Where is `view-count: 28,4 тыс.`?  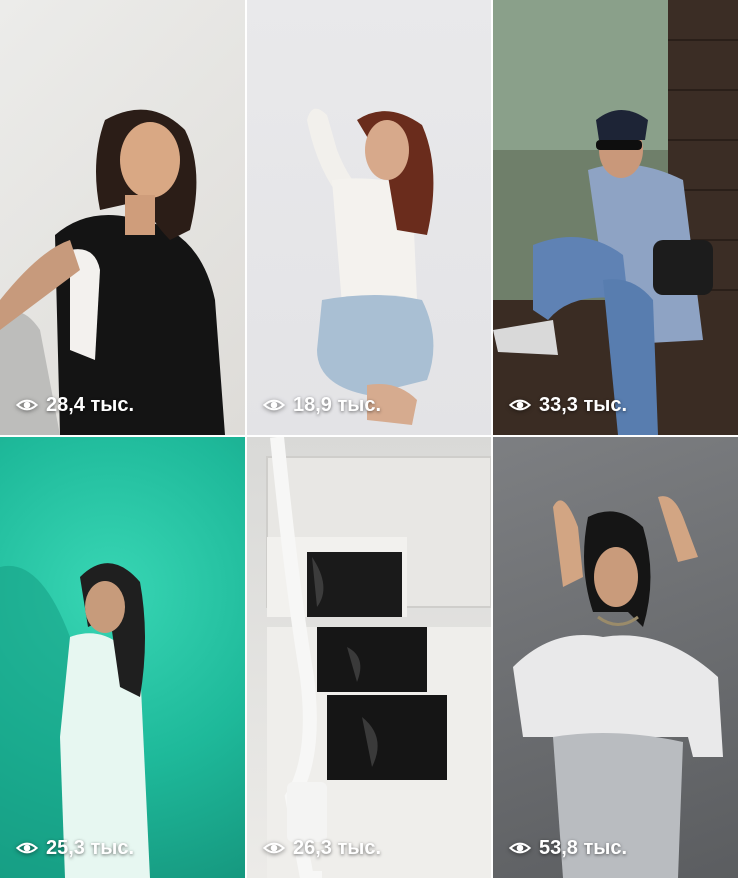 view-count: 28,4 тыс. is located at coordinates (75, 405).